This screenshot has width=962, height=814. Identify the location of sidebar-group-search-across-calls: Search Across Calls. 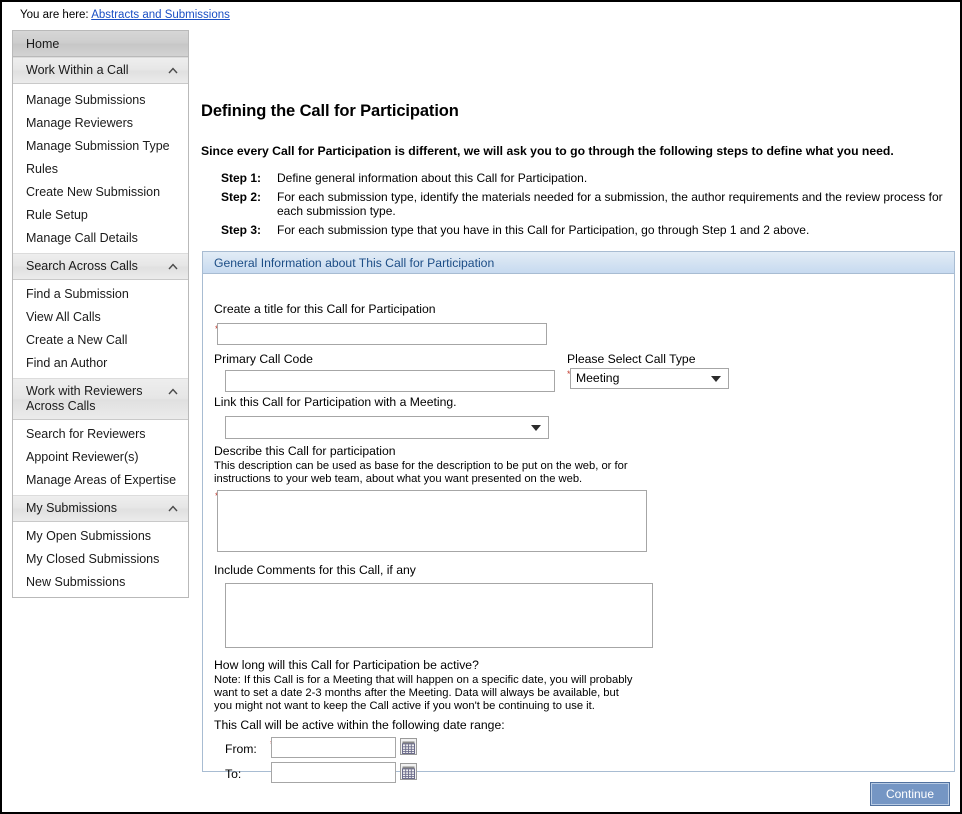
(100, 266).